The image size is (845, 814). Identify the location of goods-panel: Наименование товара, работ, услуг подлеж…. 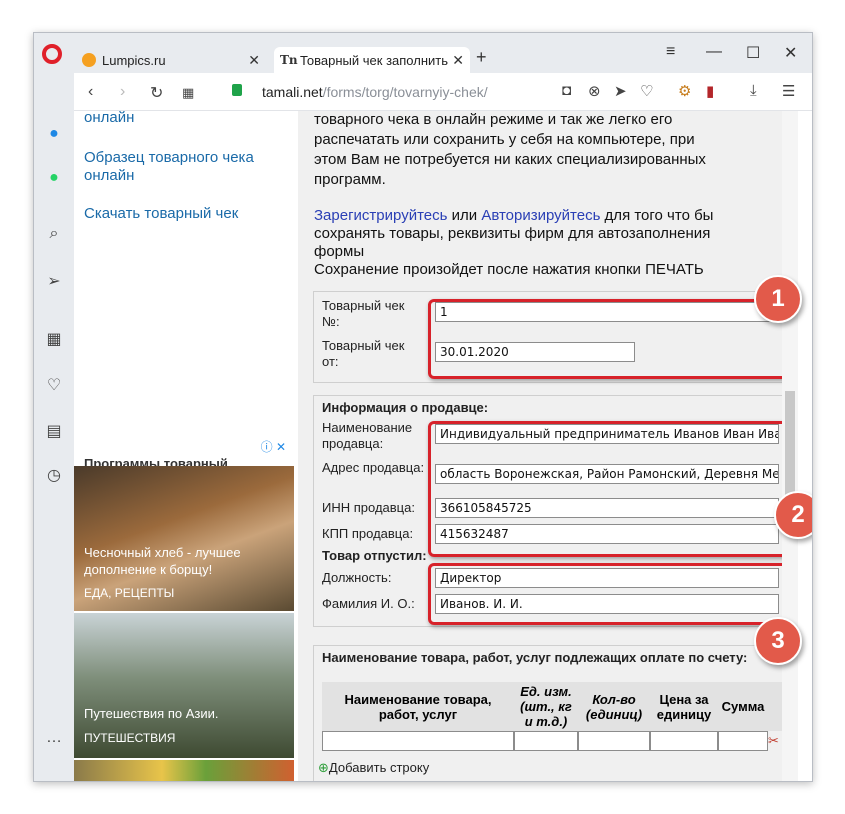
(550, 713).